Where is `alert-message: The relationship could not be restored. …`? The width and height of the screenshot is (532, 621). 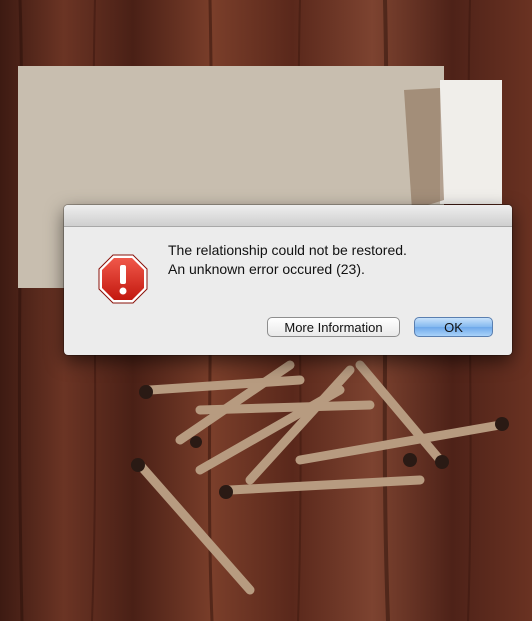
alert-message: The relationship could not be restored. … is located at coordinates (333, 260).